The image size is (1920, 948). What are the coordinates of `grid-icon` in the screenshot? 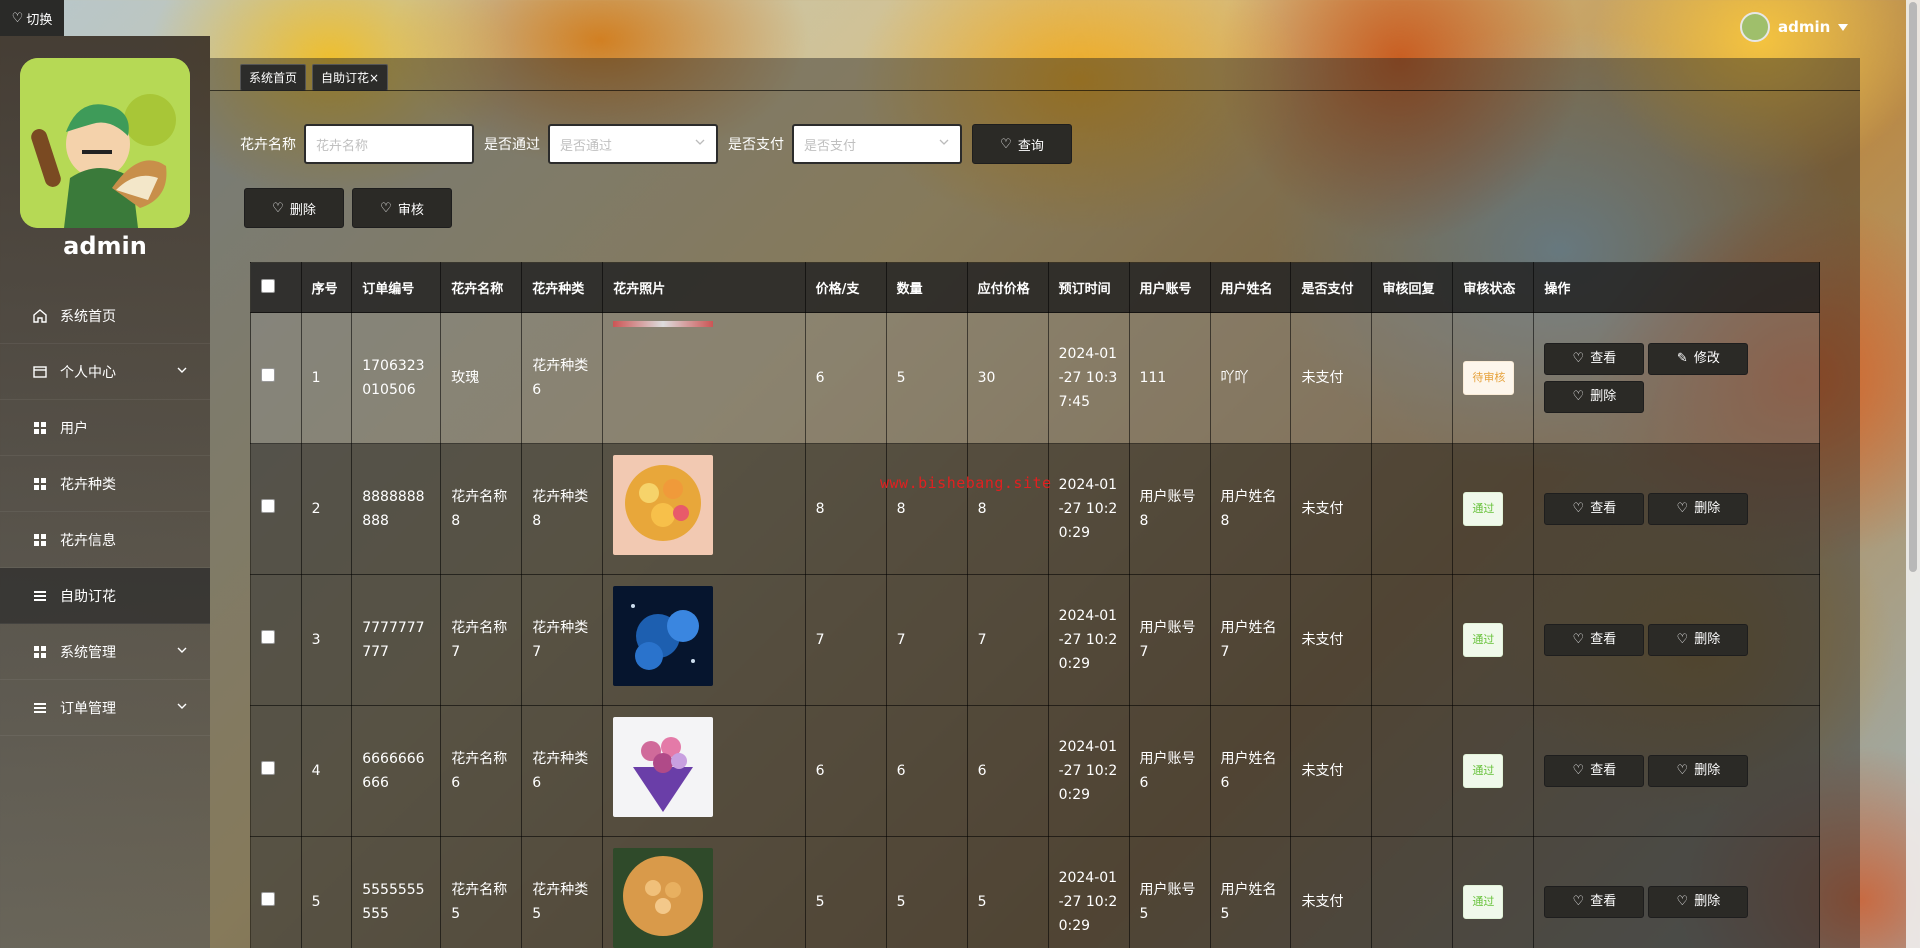 It's located at (40, 540).